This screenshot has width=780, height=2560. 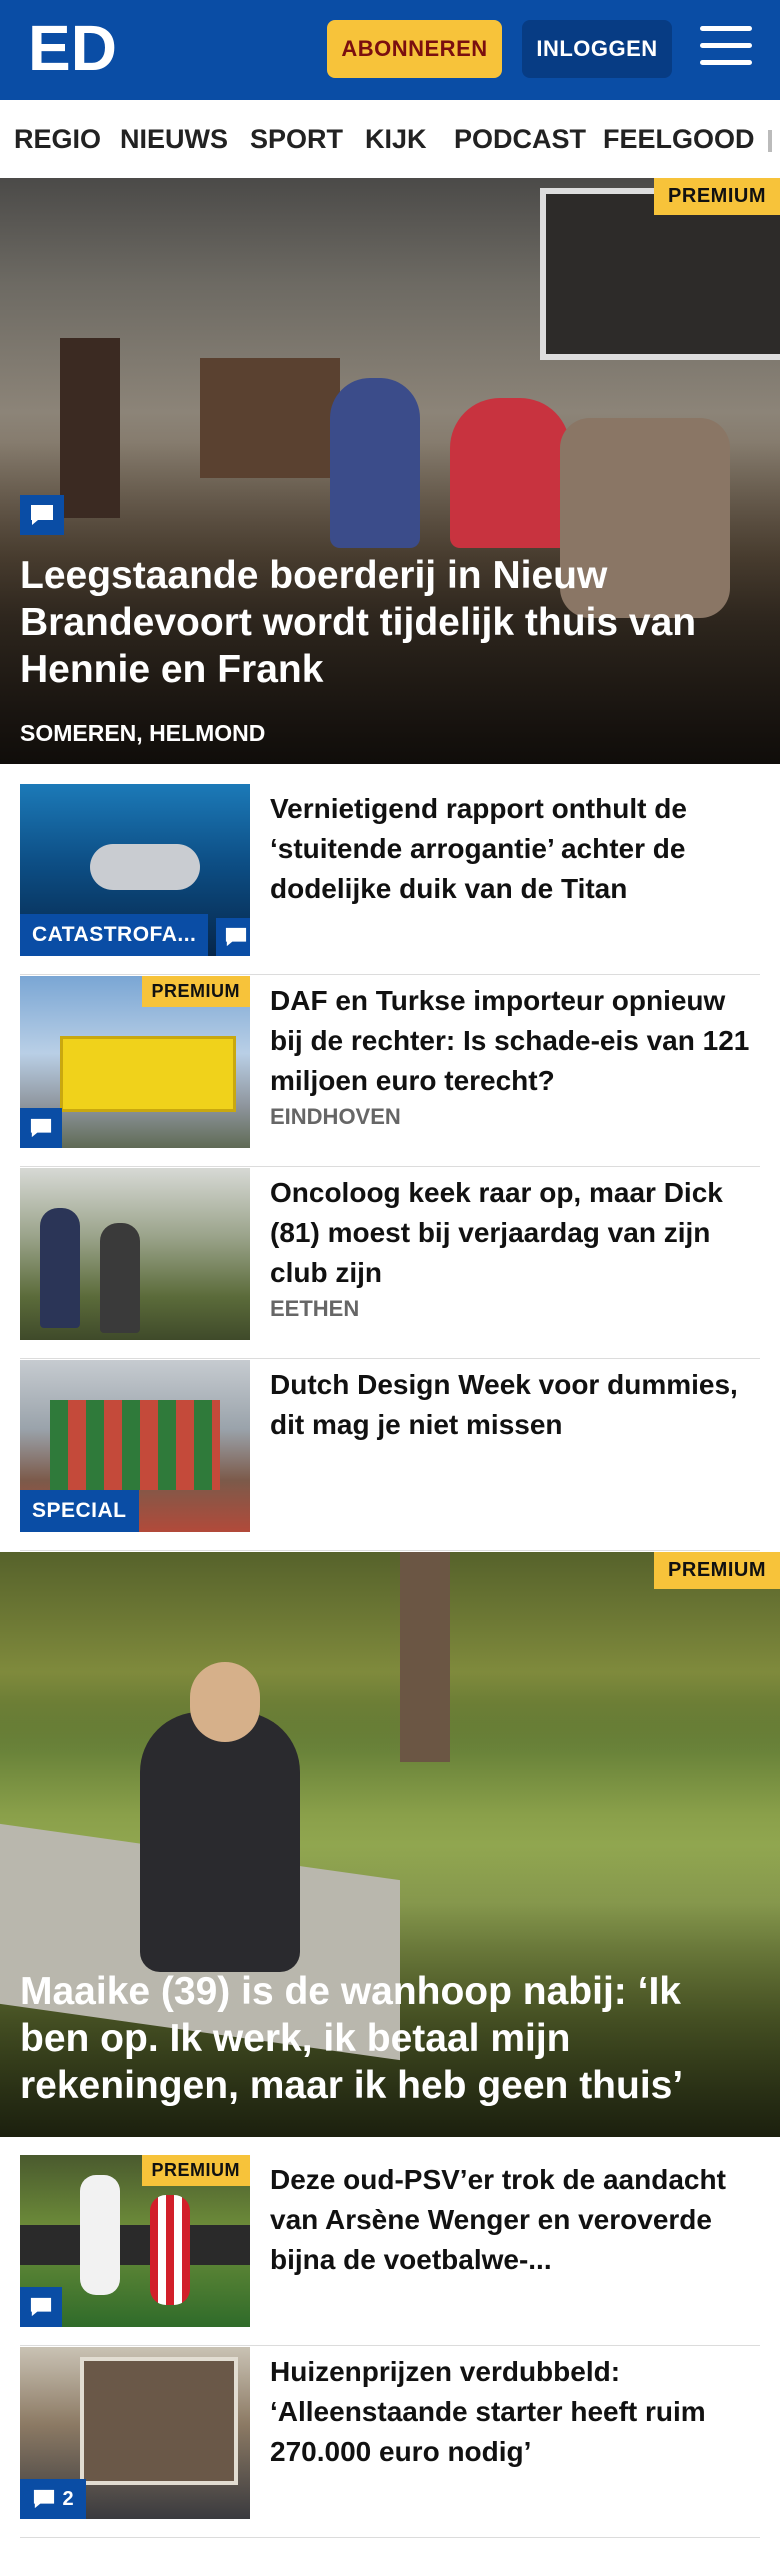 What do you see at coordinates (396, 139) in the screenshot?
I see `nav-item-kijk: KIJK` at bounding box center [396, 139].